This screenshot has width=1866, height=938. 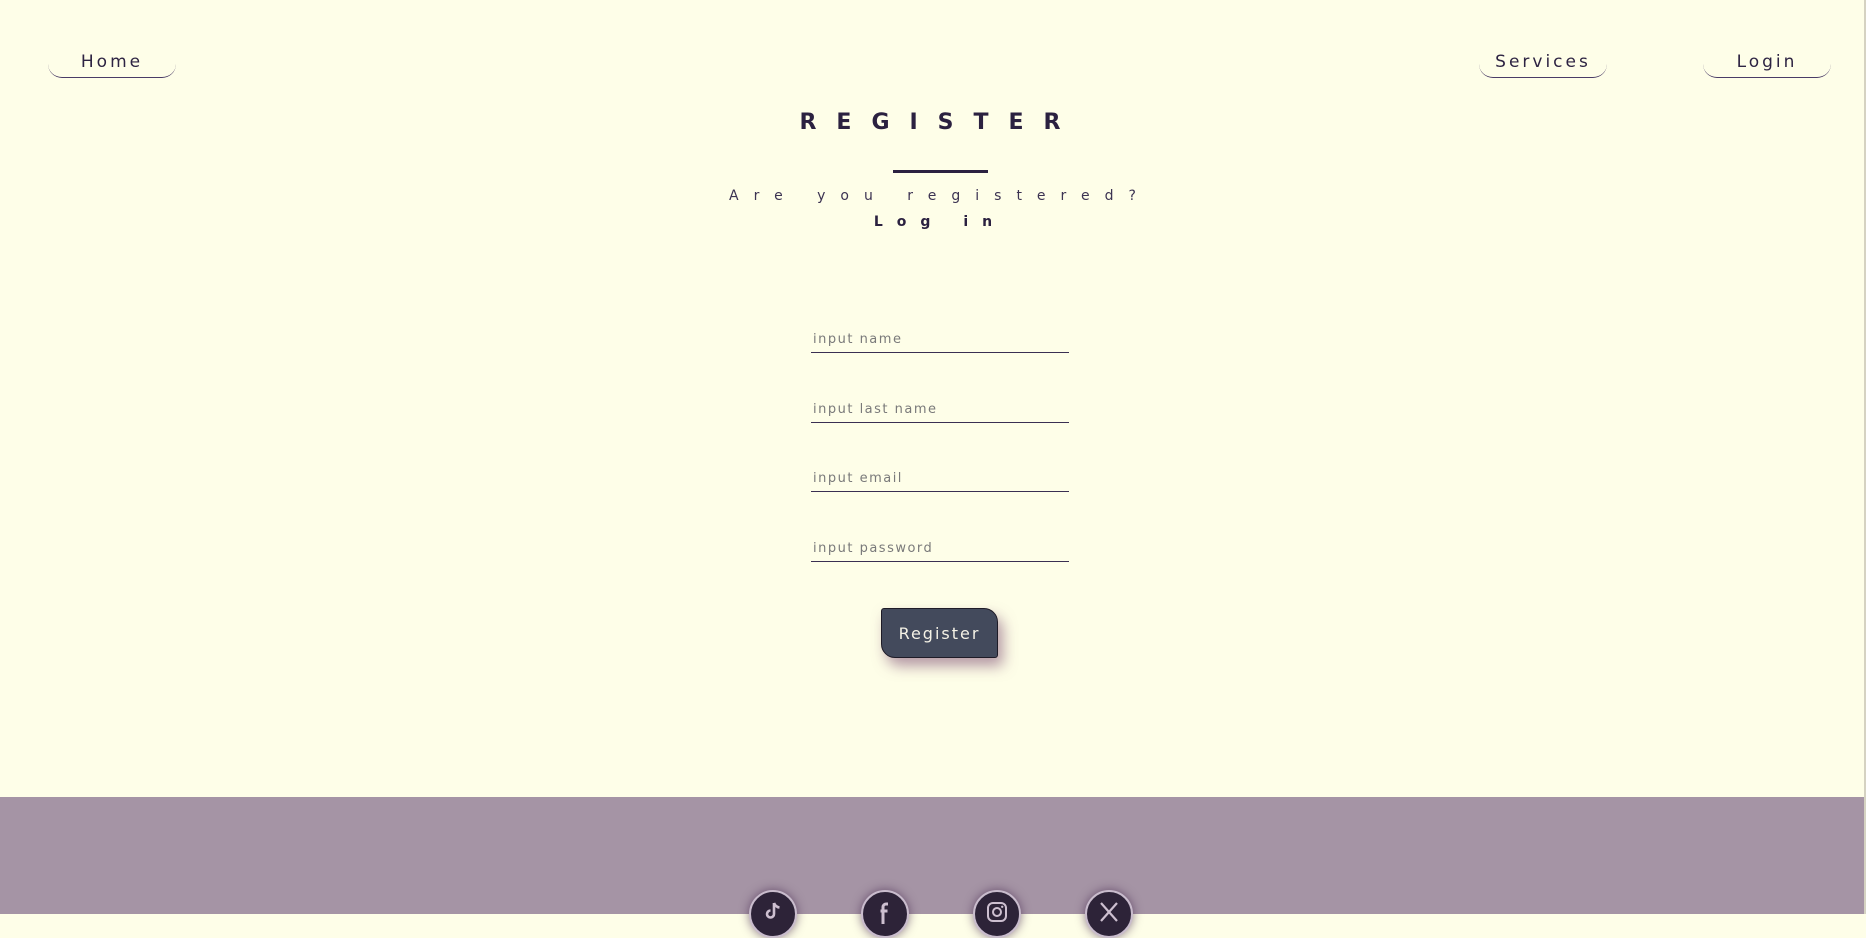 What do you see at coordinates (940, 171) in the screenshot?
I see `title-underline` at bounding box center [940, 171].